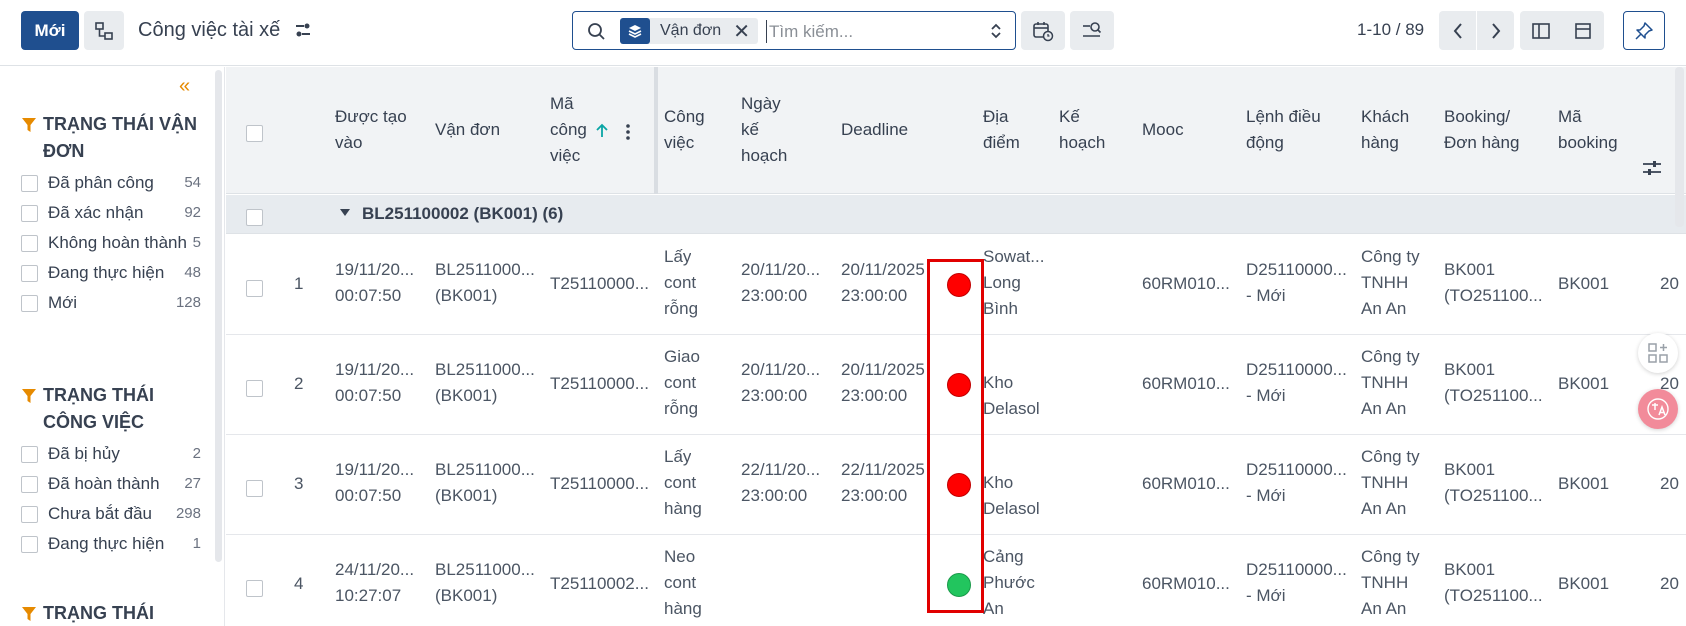 This screenshot has width=1686, height=626. Describe the element at coordinates (1584, 283) in the screenshot. I see `cell-booking-code: BK001` at that location.